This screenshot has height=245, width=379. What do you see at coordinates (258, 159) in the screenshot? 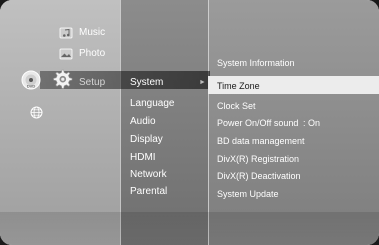
I see `option-divx-registration: DivX(R) Registration` at bounding box center [258, 159].